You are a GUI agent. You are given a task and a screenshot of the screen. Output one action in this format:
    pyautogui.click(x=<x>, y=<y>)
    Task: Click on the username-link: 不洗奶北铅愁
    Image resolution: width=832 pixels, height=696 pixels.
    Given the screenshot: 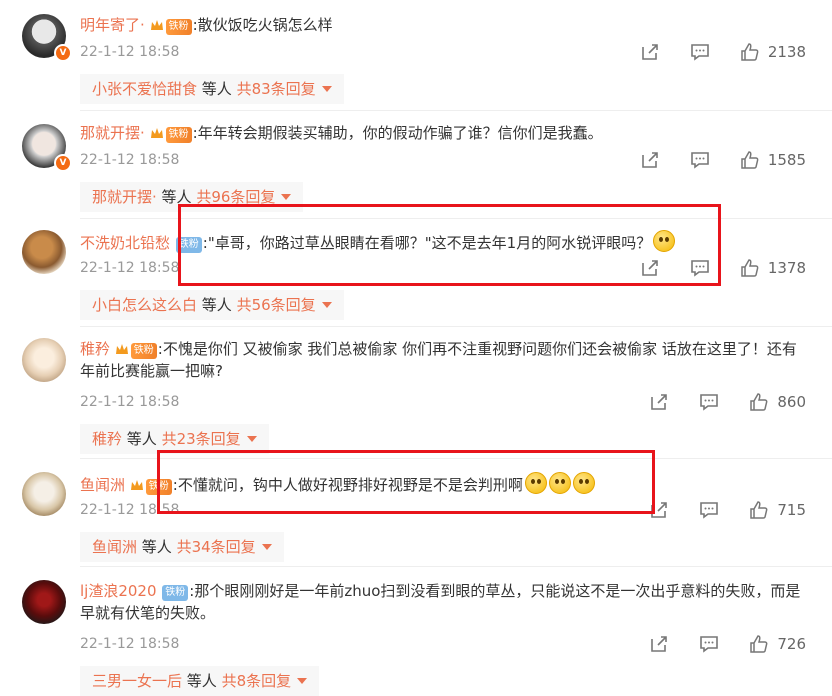 What is the action you would take?
    pyautogui.click(x=125, y=243)
    